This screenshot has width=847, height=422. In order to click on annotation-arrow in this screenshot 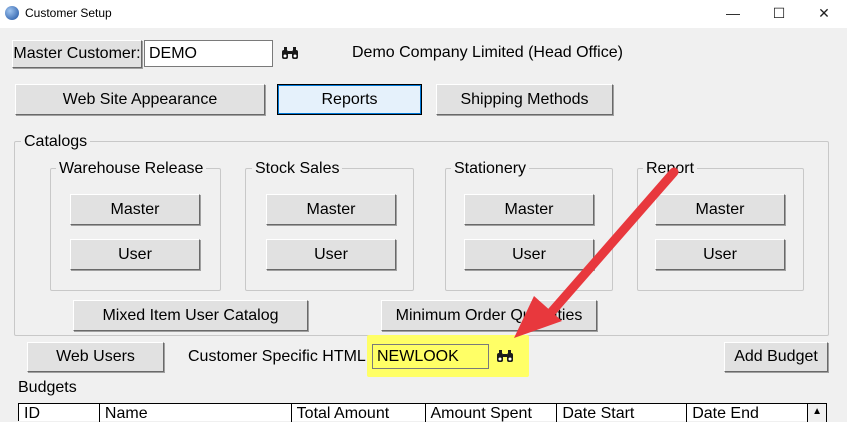, I will do `click(596, 252)`.